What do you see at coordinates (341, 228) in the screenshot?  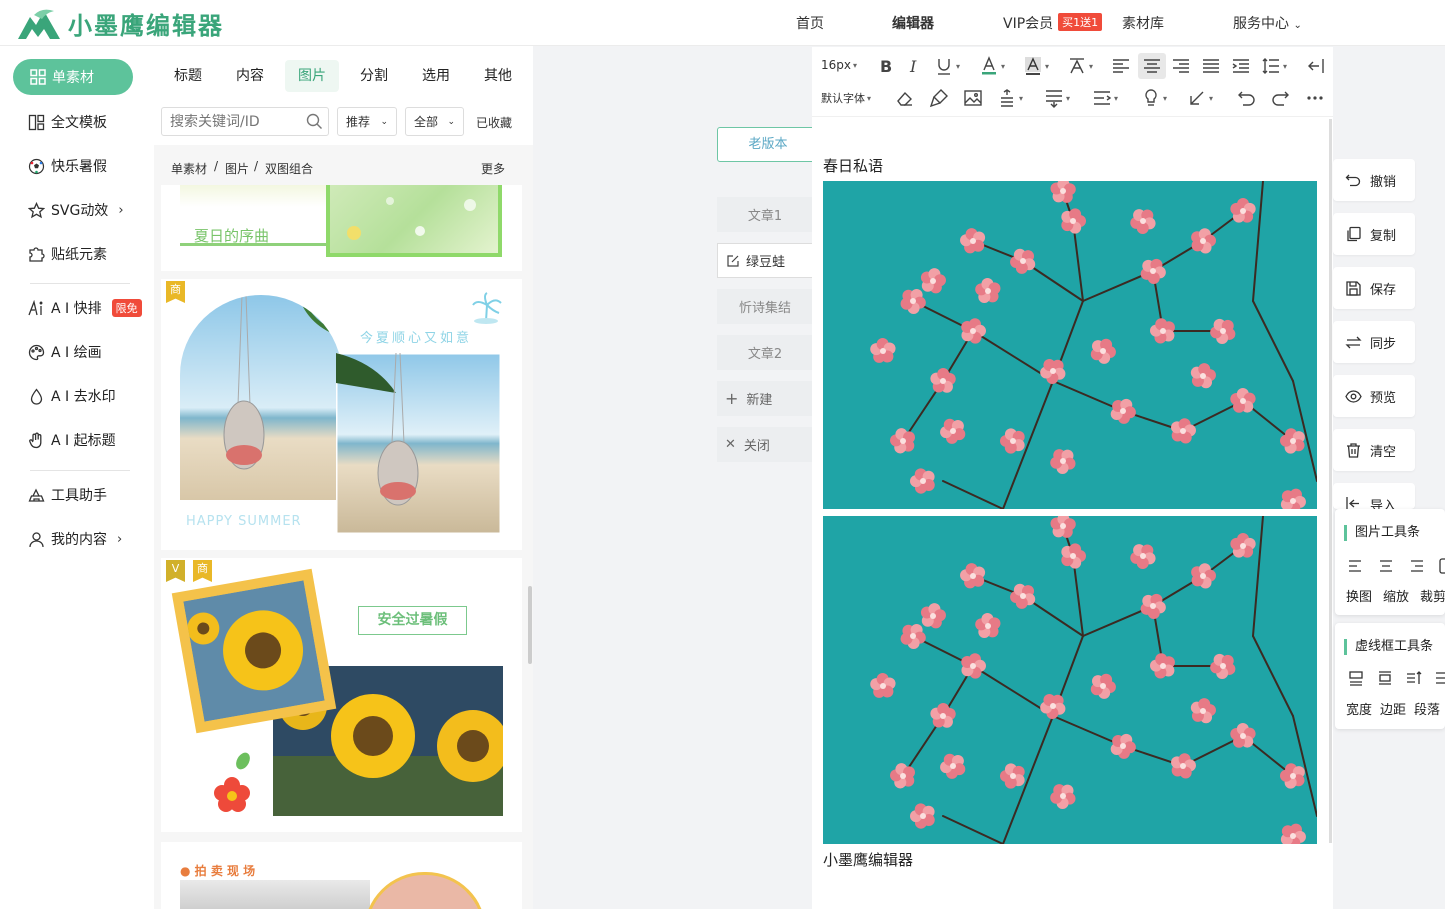 I see `material-card: 夏日的序曲` at bounding box center [341, 228].